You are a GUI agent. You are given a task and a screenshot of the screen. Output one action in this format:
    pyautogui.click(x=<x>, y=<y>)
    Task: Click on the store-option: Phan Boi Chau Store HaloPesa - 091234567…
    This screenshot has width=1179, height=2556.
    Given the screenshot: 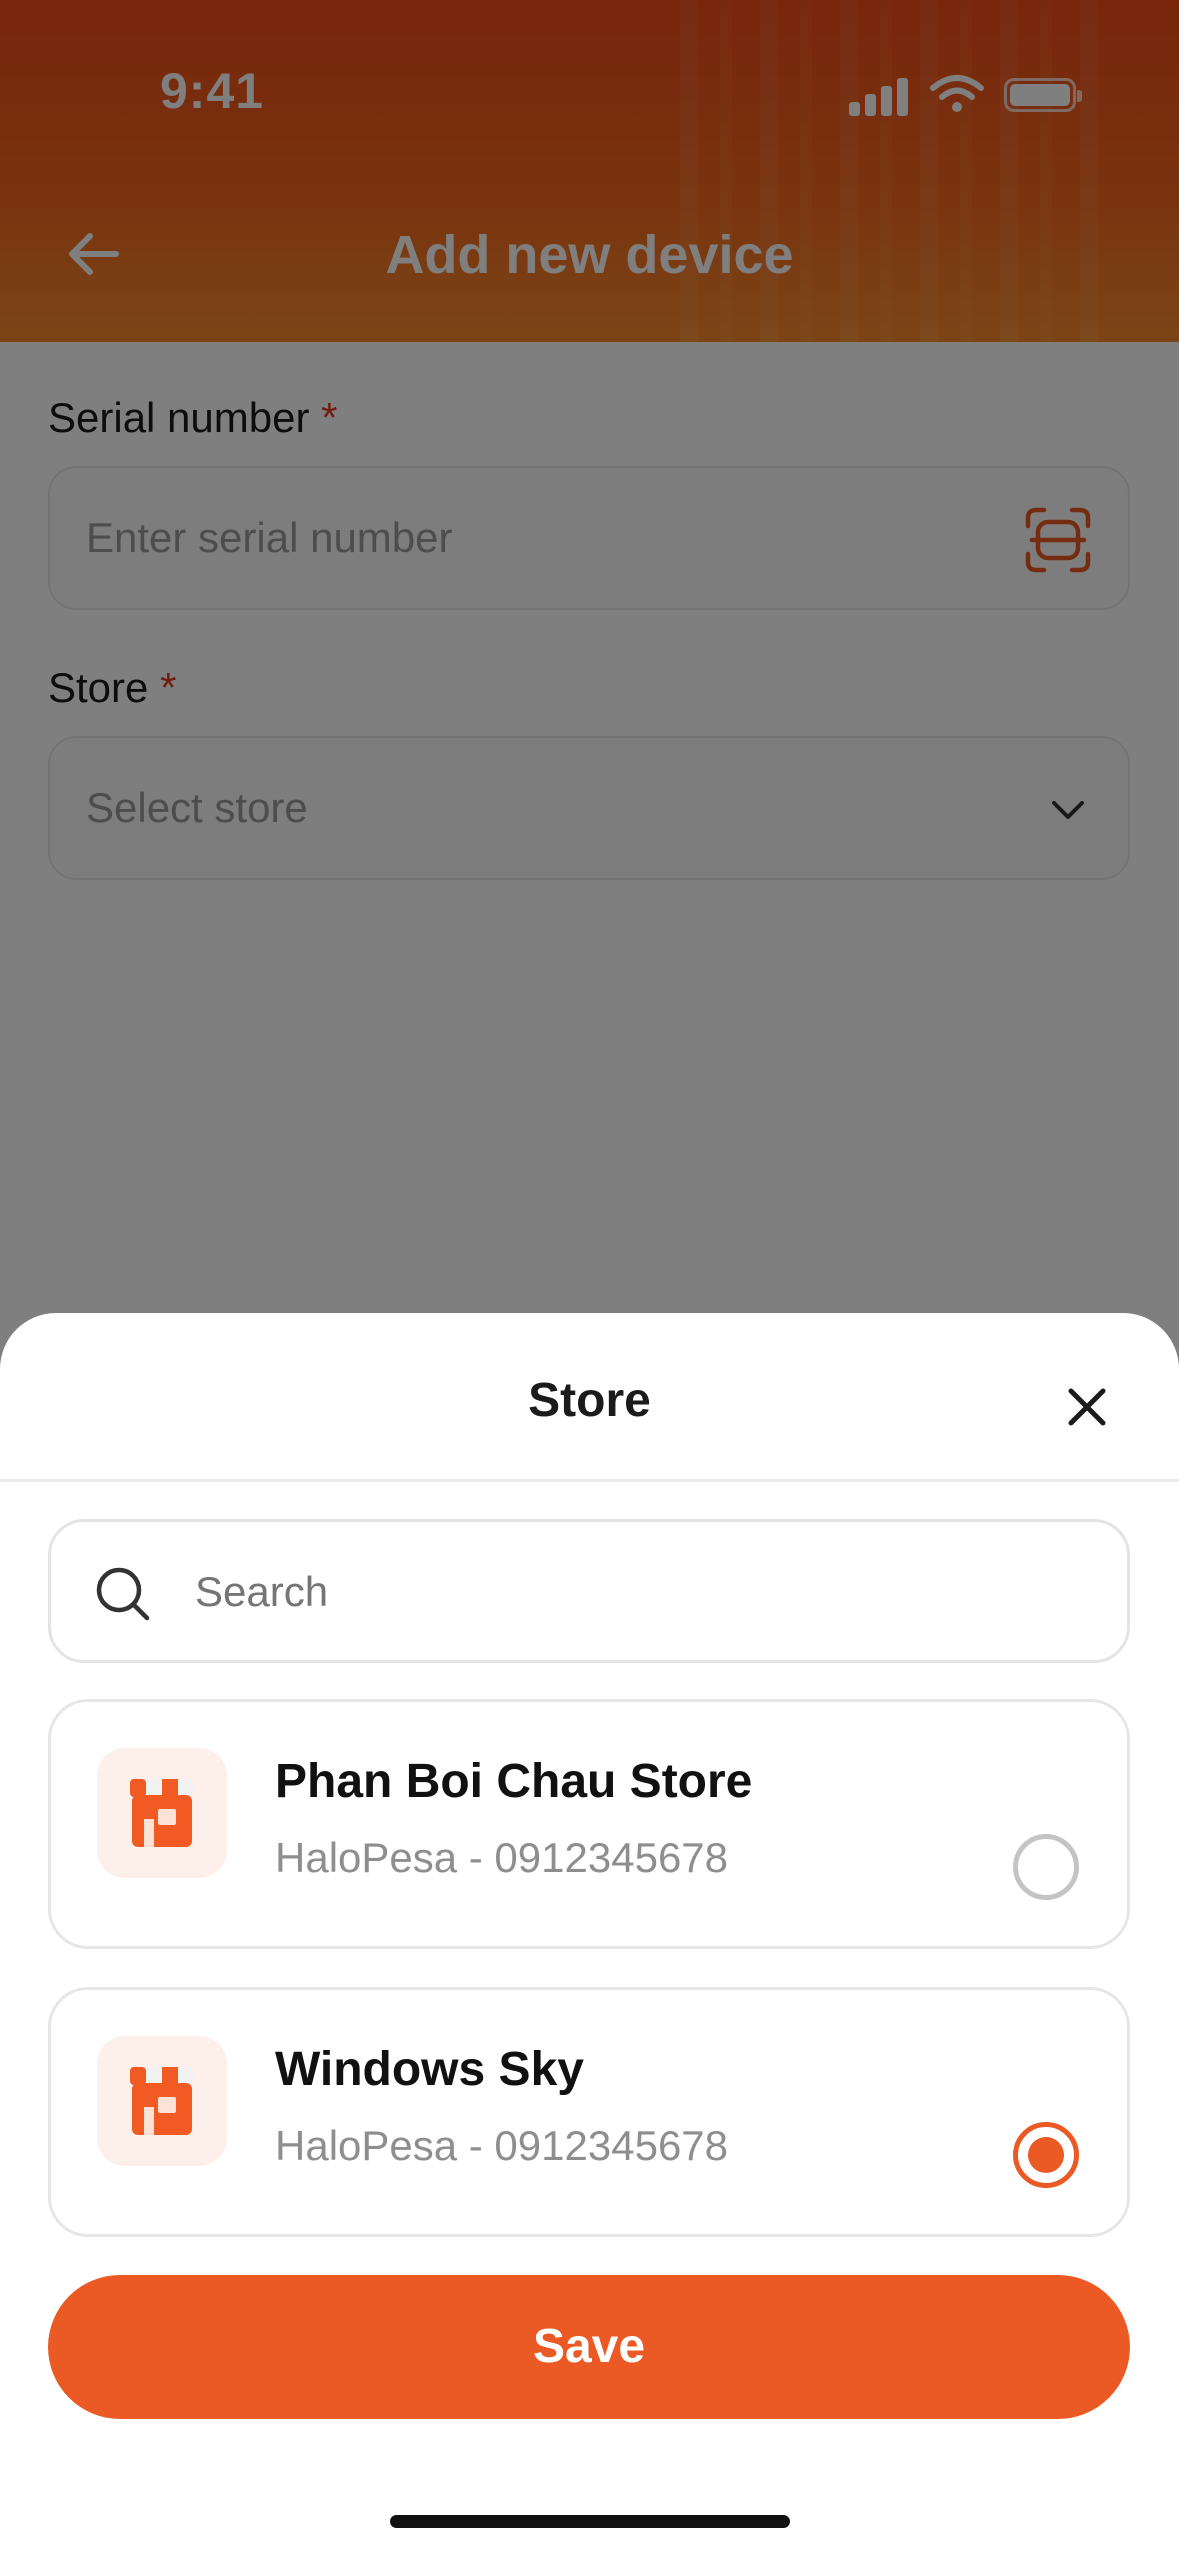 What is the action you would take?
    pyautogui.click(x=589, y=1824)
    